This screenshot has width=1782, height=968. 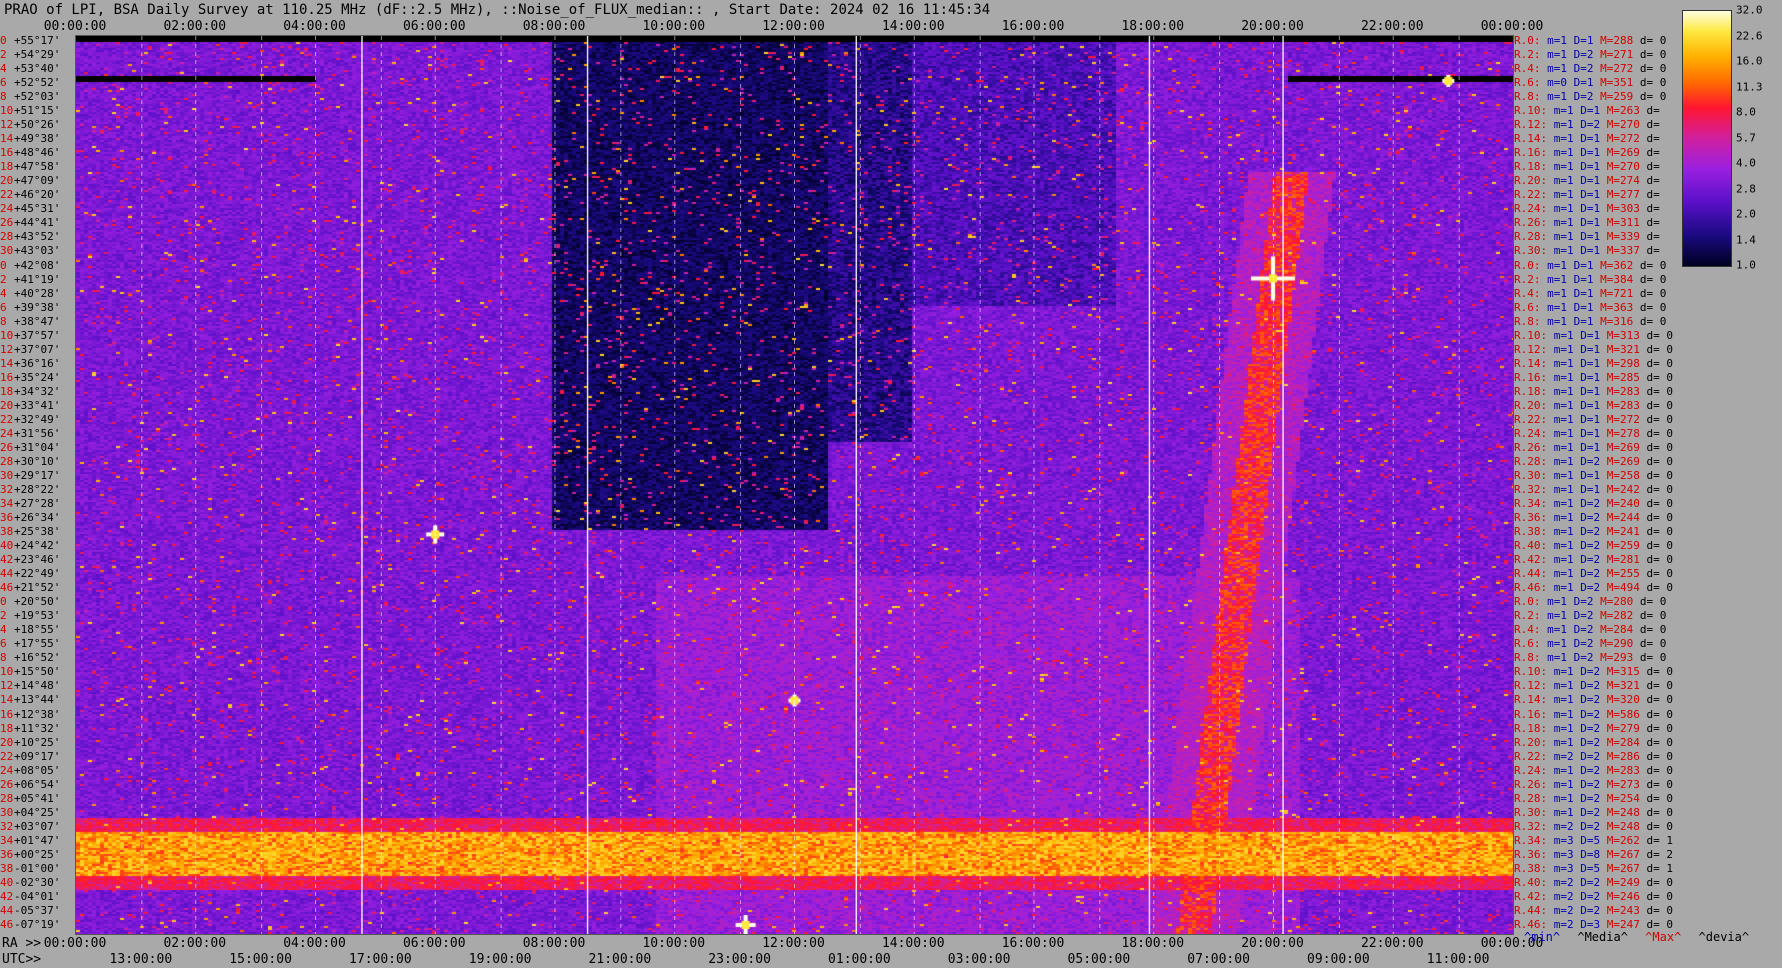 What do you see at coordinates (1590, 40) in the screenshot?
I see `stat-row: R.0: m=1 D=1 M=288 d= 0` at bounding box center [1590, 40].